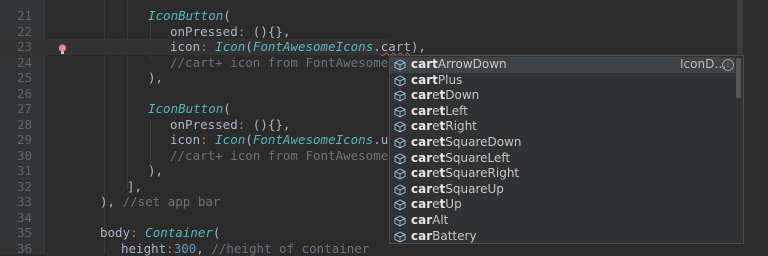  I want to click on line-number: 27, so click(16, 109).